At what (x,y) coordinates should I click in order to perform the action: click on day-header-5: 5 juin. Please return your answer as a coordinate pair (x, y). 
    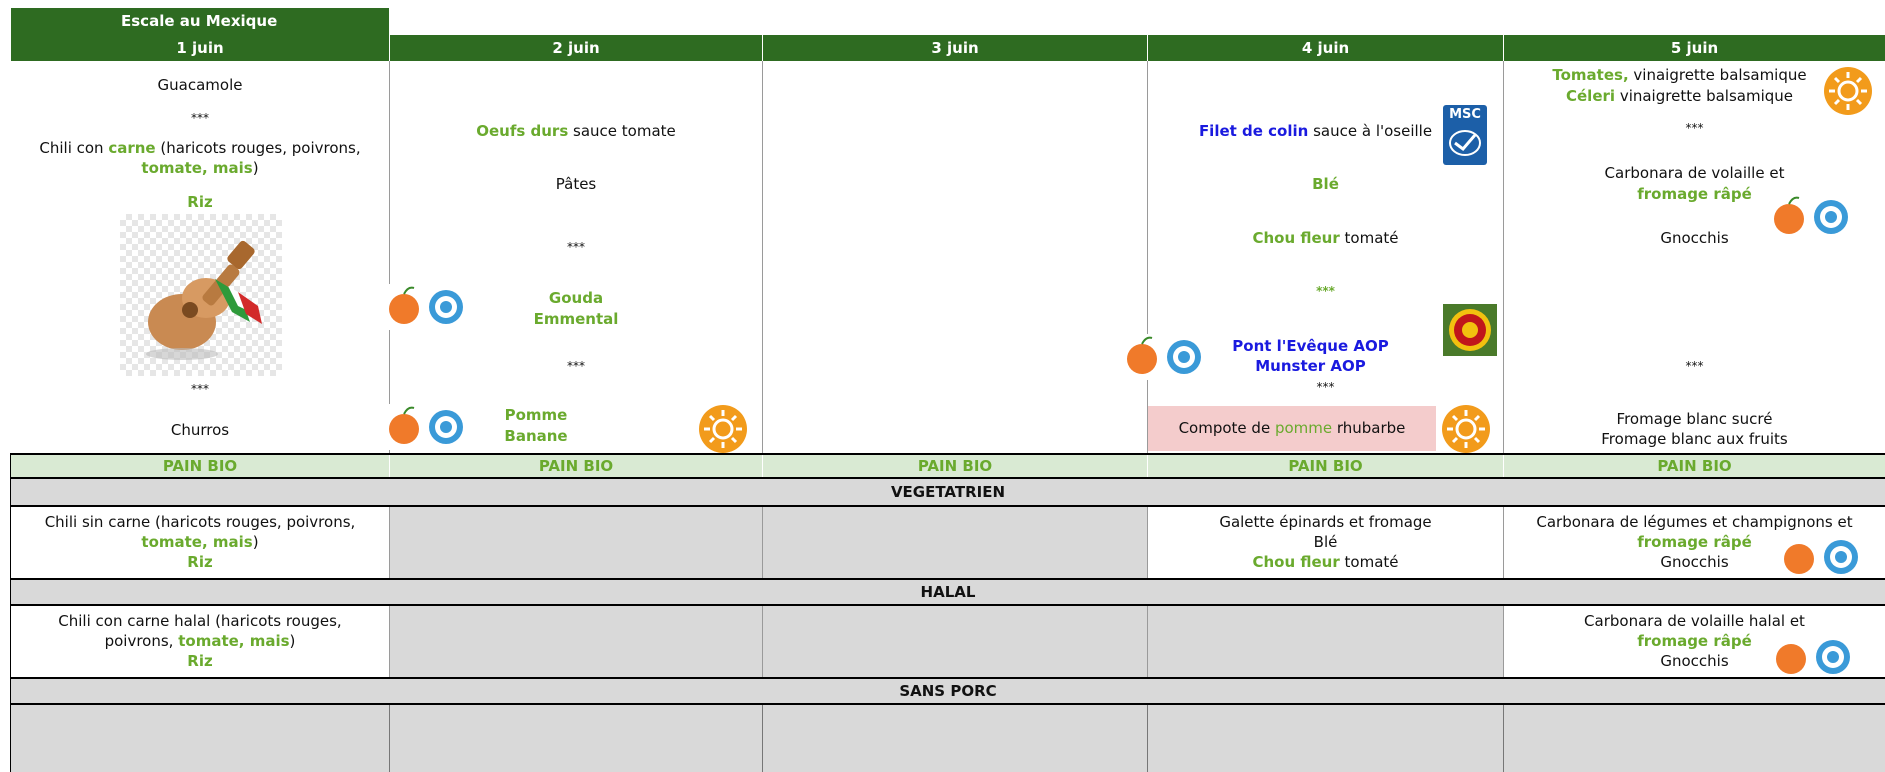
    Looking at the image, I should click on (1694, 48).